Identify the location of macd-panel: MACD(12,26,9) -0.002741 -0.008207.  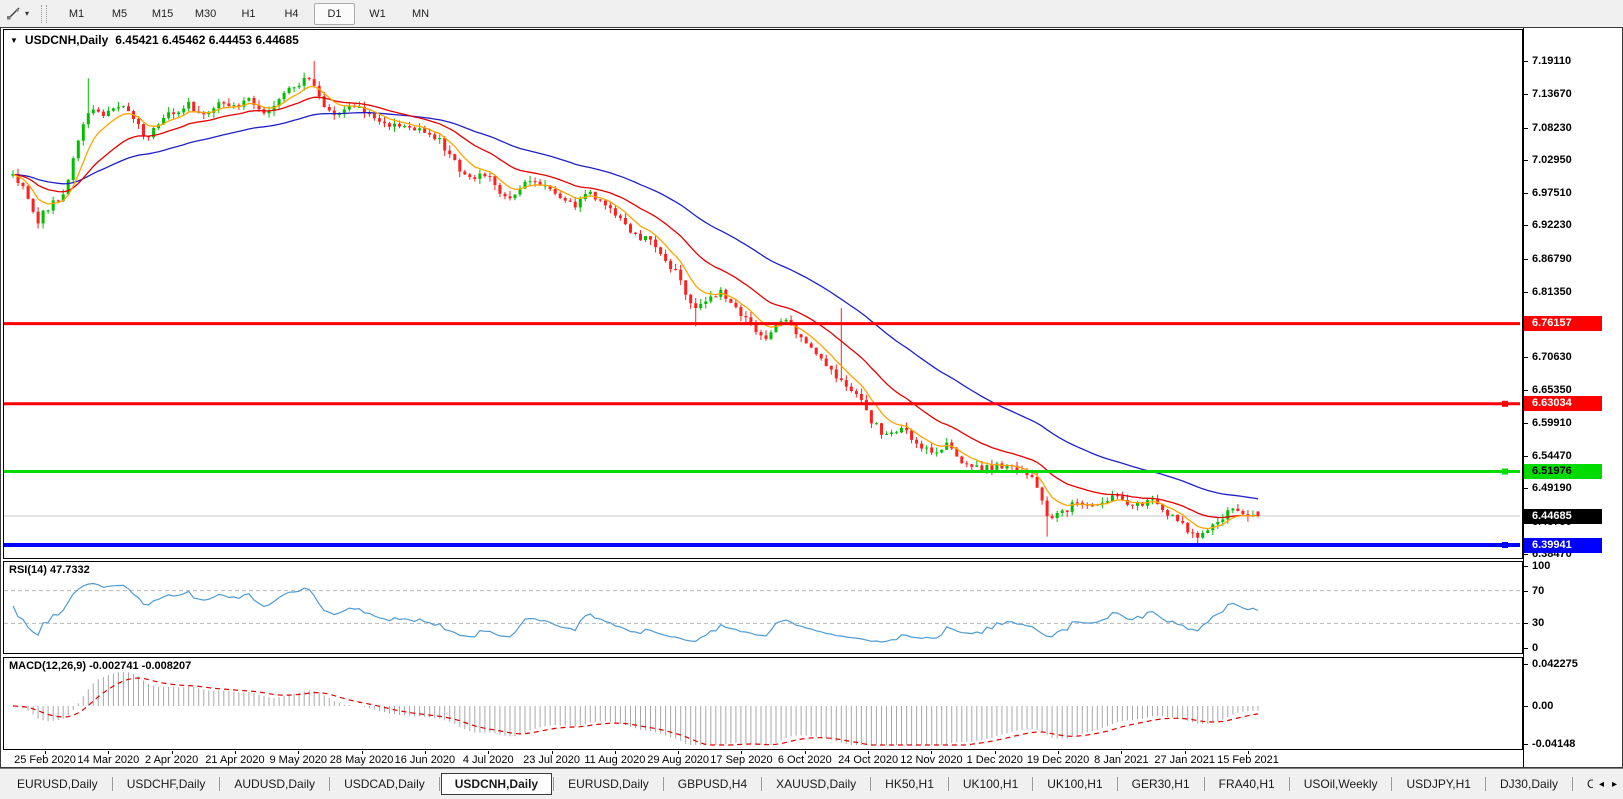
(763, 703).